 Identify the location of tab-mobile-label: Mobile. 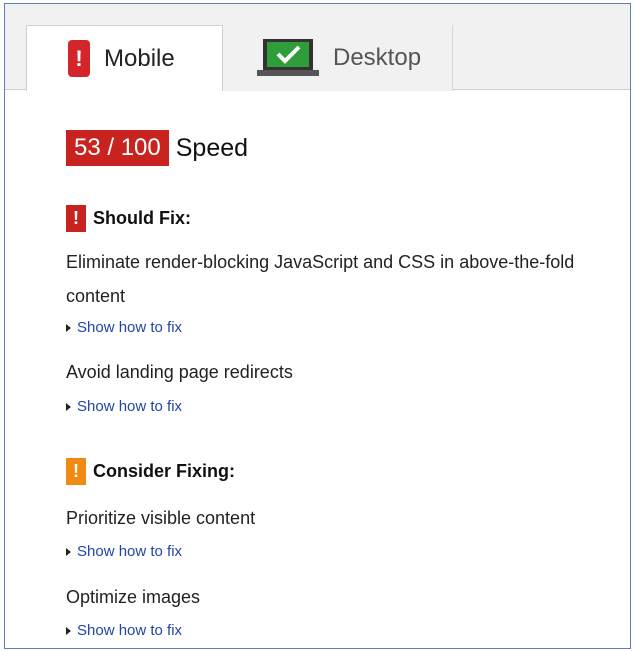
(139, 58).